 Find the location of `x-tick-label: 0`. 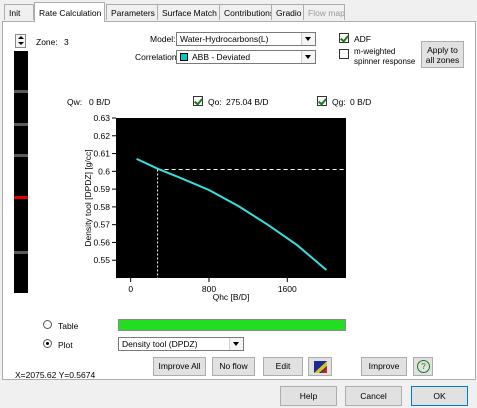

x-tick-label: 0 is located at coordinates (130, 289).